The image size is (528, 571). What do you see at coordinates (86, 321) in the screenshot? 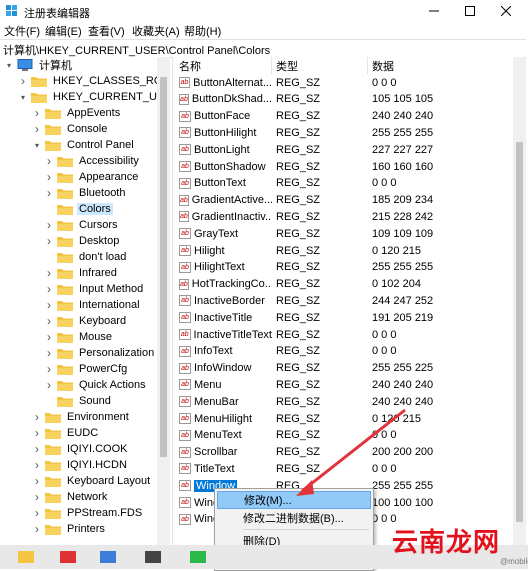
I see `tree-item: › Keyboard` at bounding box center [86, 321].